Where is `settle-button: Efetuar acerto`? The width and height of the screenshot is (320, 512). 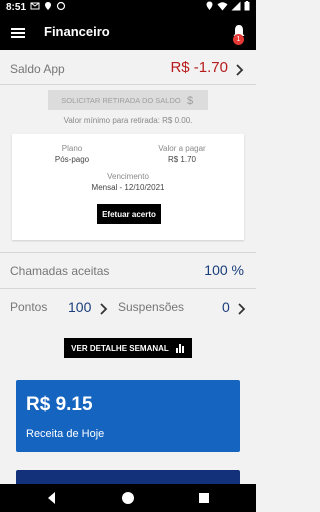 settle-button: Efetuar acerto is located at coordinates (129, 214).